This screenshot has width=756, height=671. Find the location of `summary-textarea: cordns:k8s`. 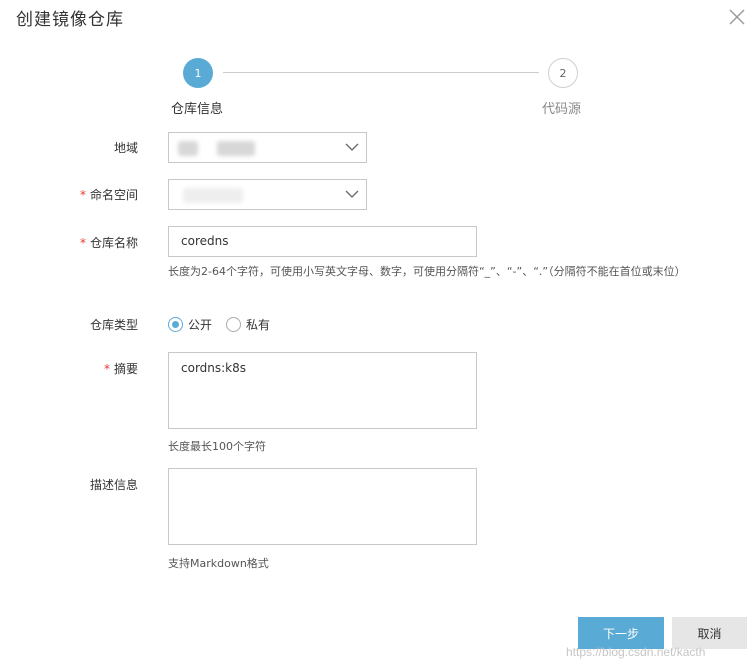

summary-textarea: cordns:k8s is located at coordinates (322, 390).